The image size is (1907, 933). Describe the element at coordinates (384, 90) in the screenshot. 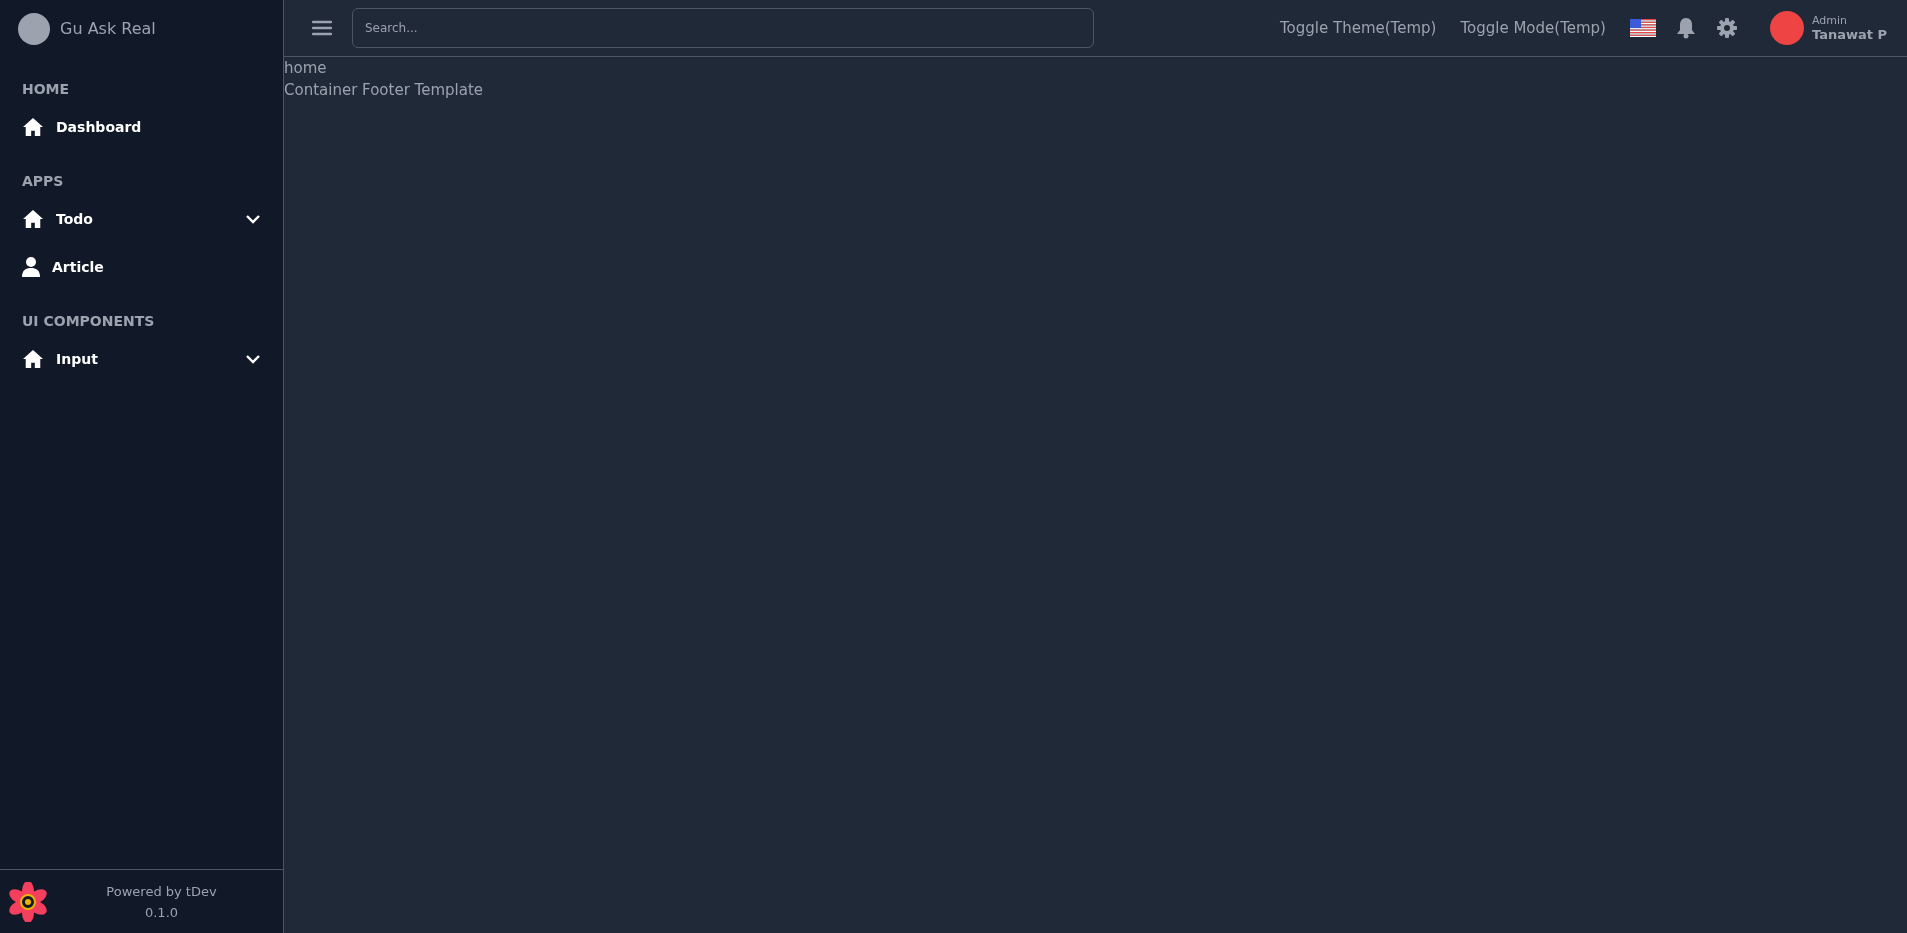

I see `content-text: Container Footer Template` at that location.